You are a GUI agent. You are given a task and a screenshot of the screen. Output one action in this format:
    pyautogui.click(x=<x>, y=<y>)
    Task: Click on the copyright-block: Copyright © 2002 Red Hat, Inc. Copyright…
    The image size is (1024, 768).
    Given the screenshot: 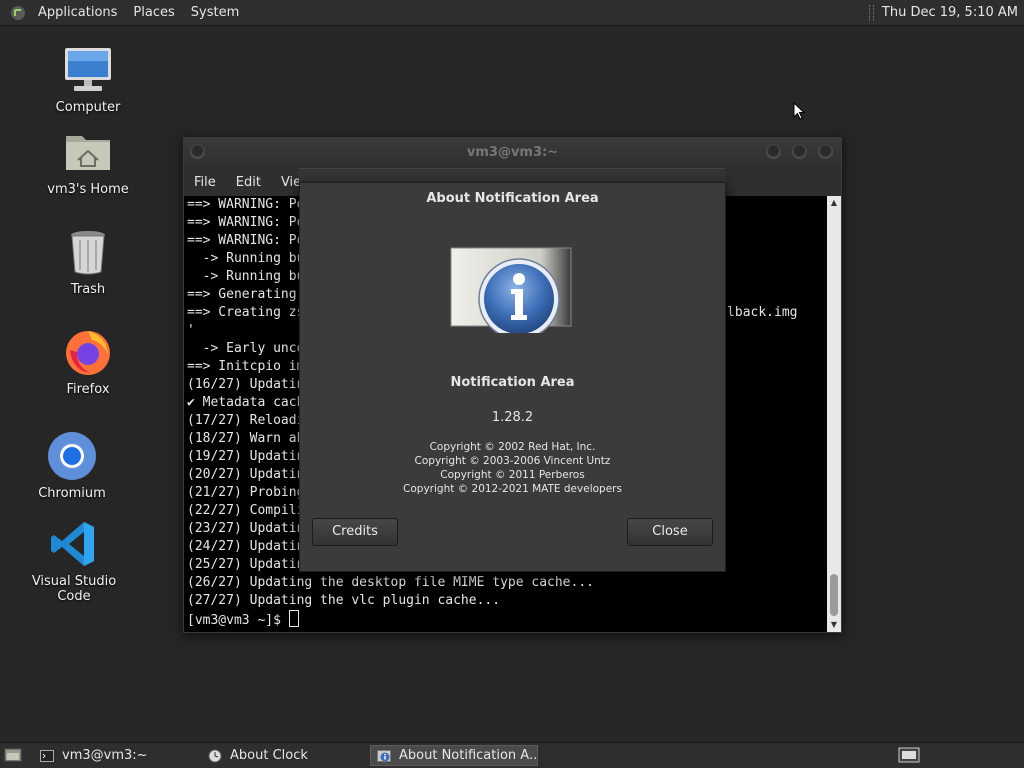 What is the action you would take?
    pyautogui.click(x=512, y=468)
    